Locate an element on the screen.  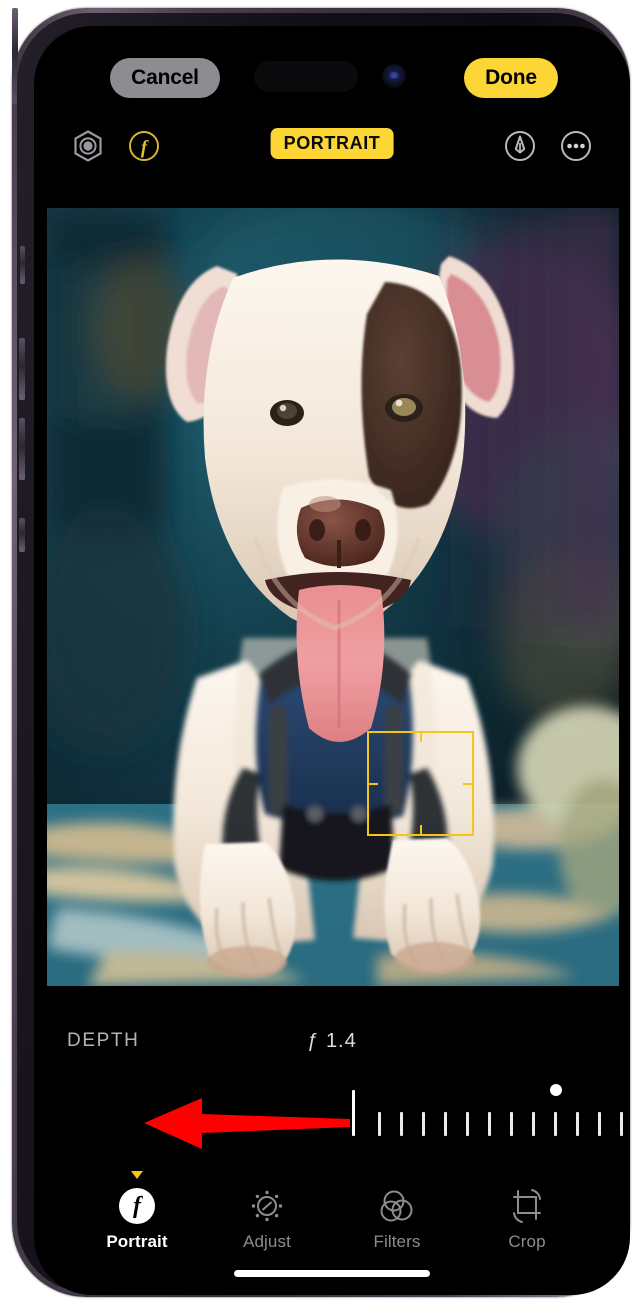
home-indicator is located at coordinates (332, 1273).